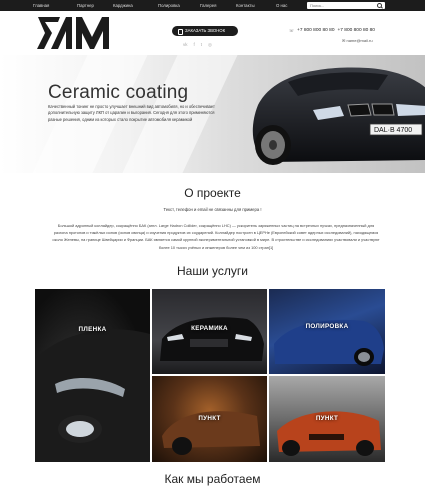 The image size is (425, 495). I want to click on service-tile-item-1: ПУНКТ, so click(209, 419).